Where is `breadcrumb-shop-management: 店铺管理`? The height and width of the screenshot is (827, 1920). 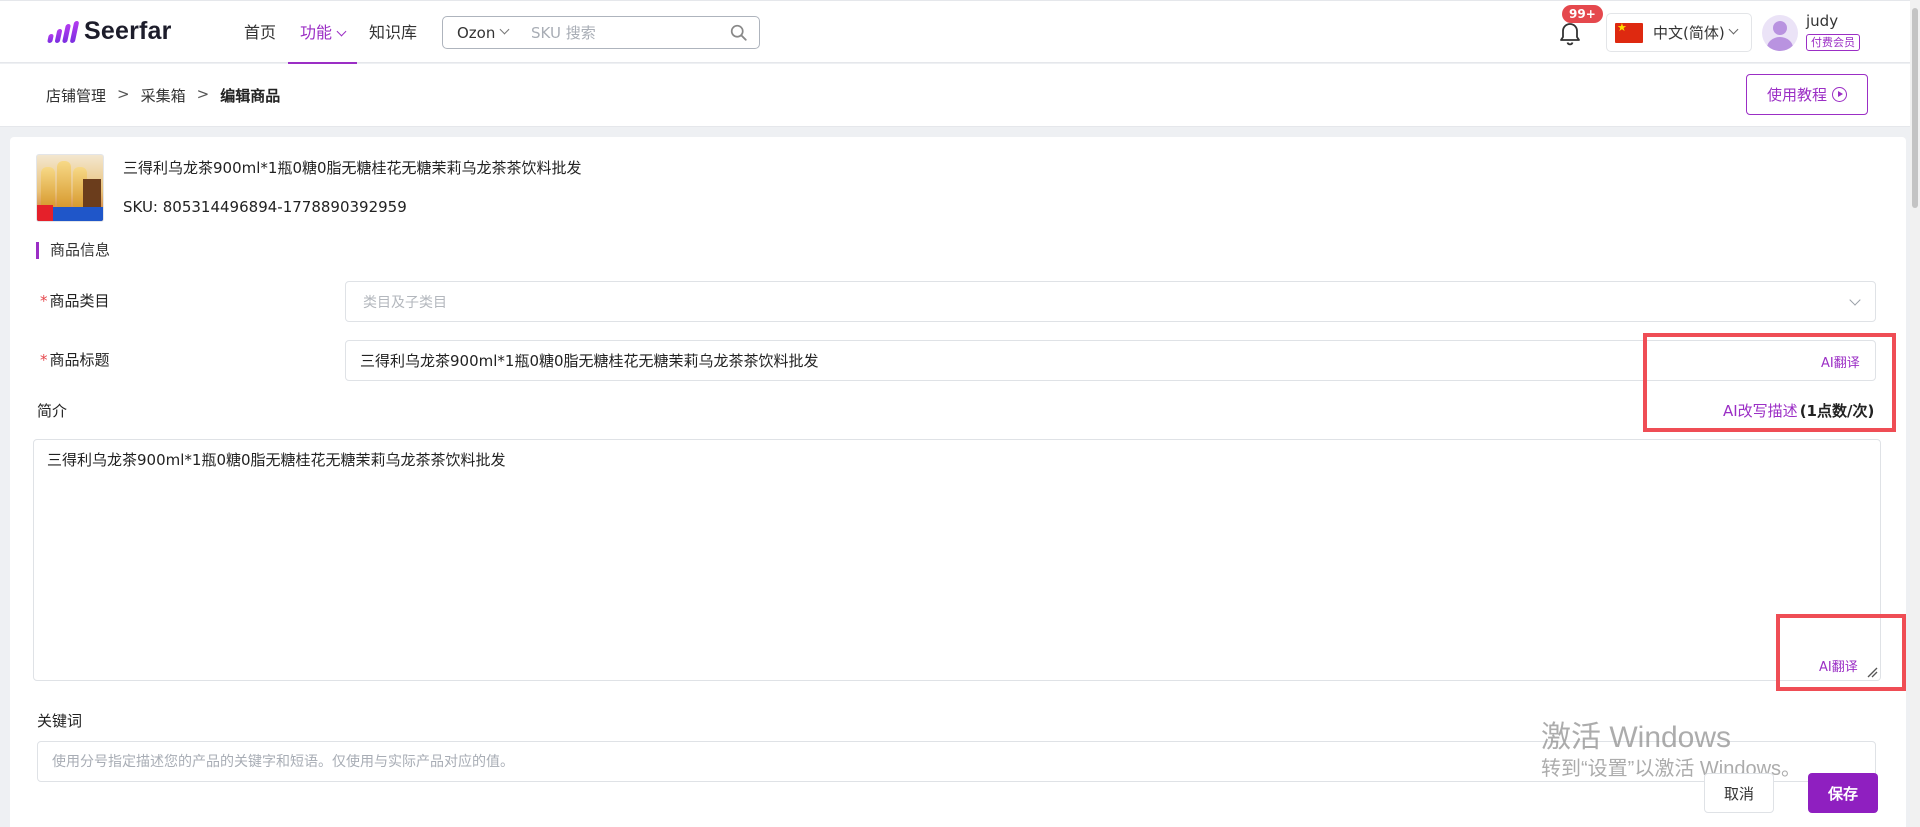 breadcrumb-shop-management: 店铺管理 is located at coordinates (76, 95).